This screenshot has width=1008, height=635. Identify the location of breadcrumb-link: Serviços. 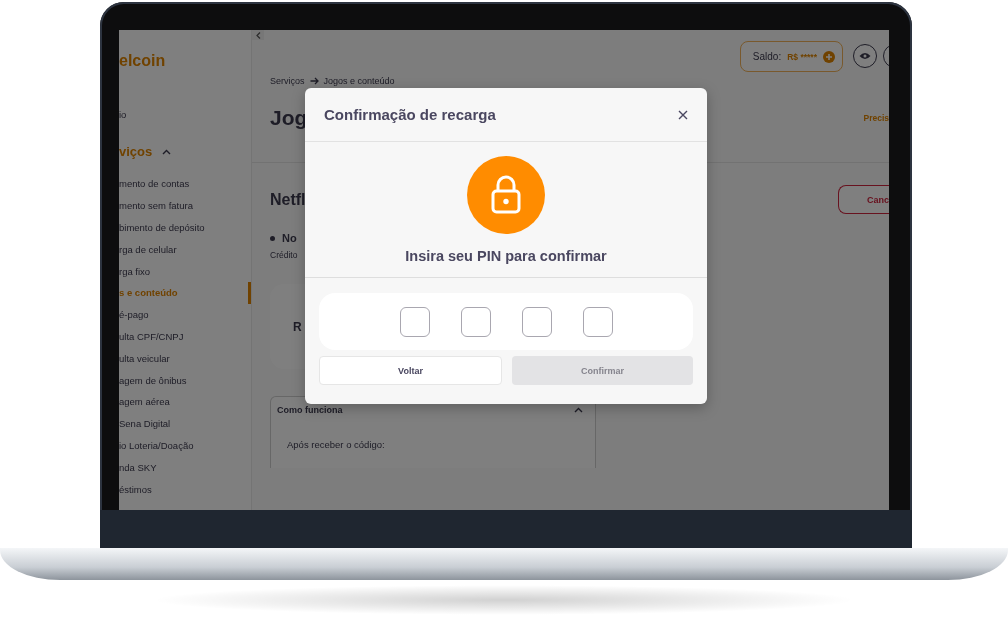
(287, 81).